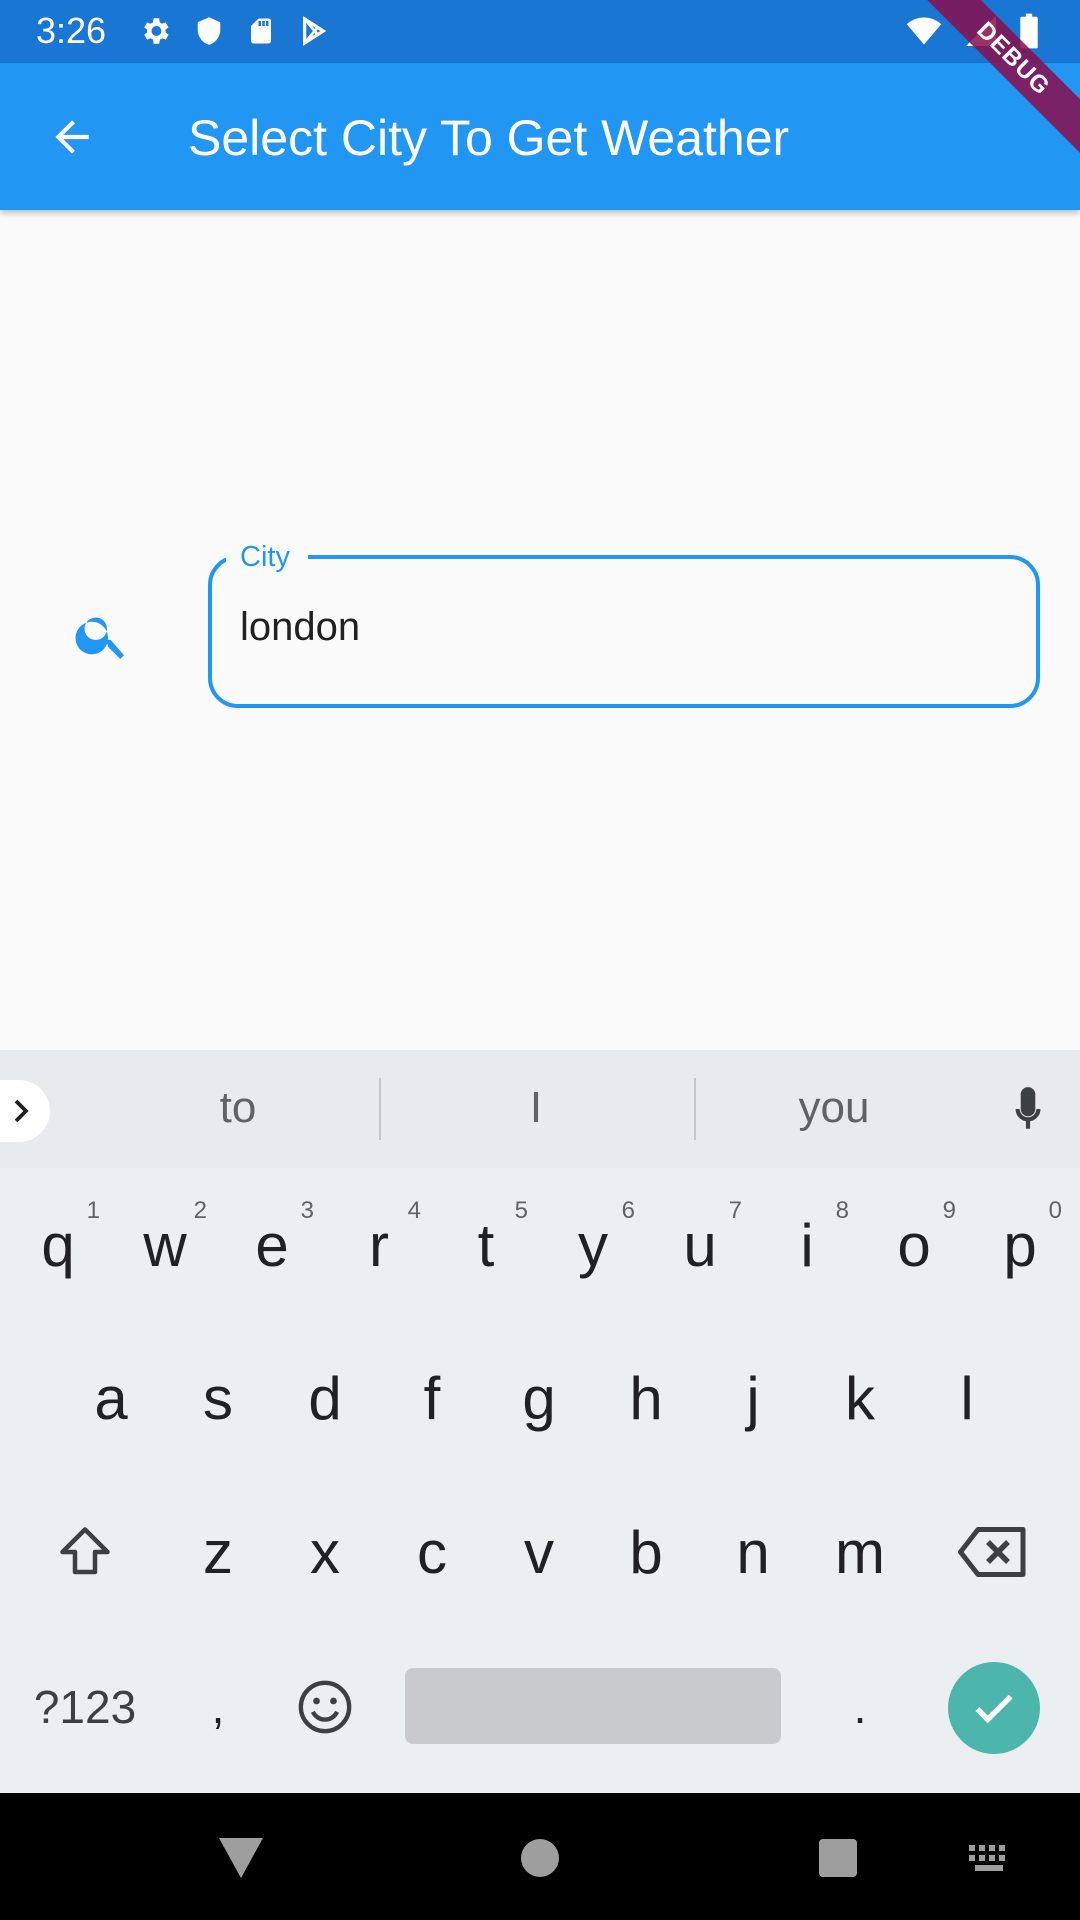  I want to click on backspace-key, so click(993, 1552).